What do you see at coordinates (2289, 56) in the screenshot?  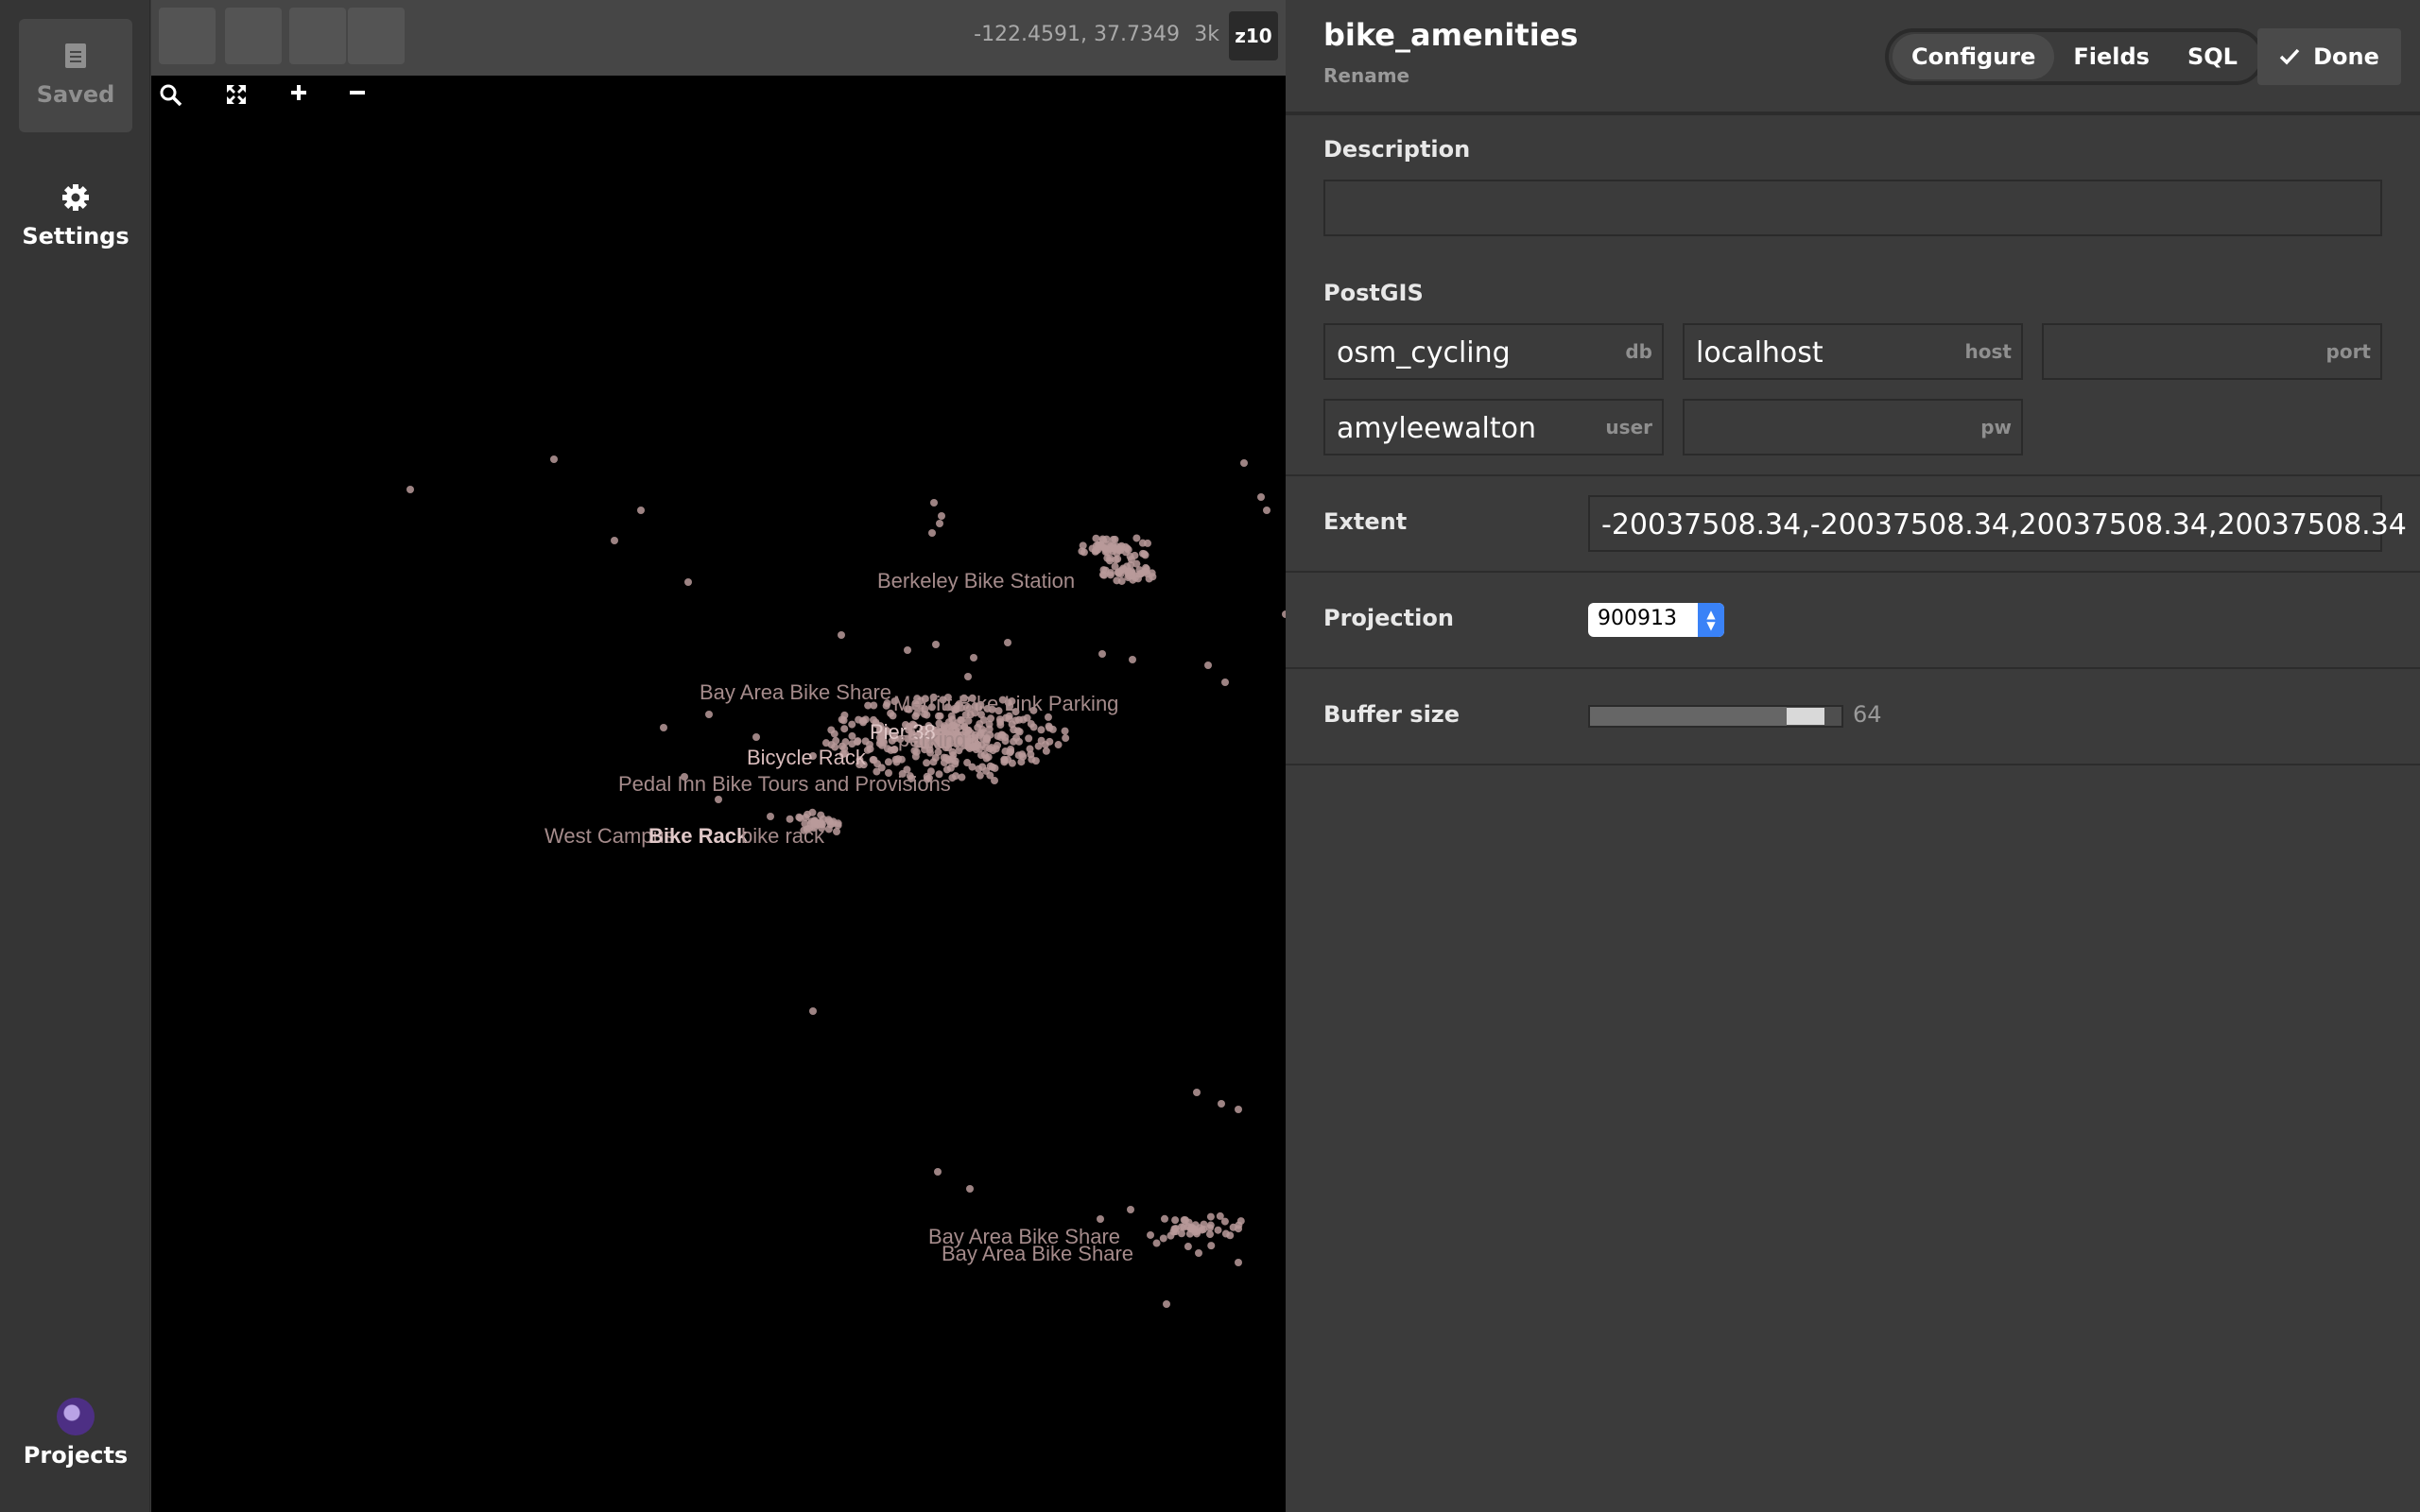 I see `checkmark-icon` at bounding box center [2289, 56].